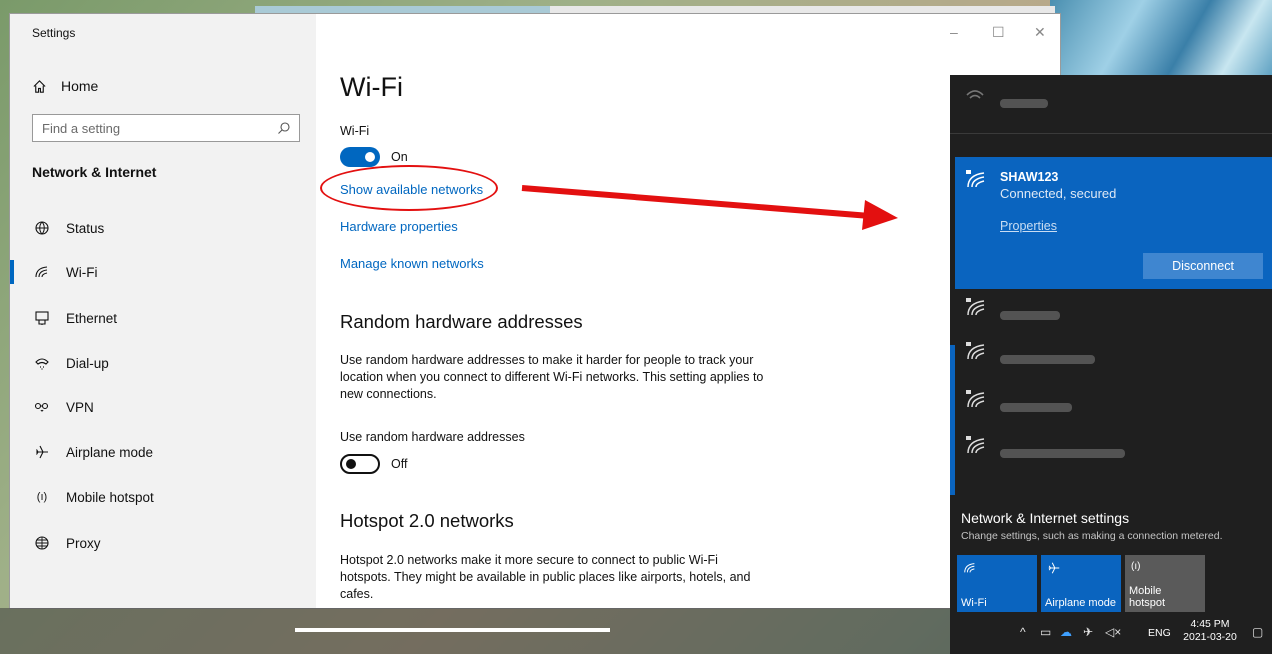 The image size is (1272, 654). I want to click on dialup-icon, so click(42, 363).